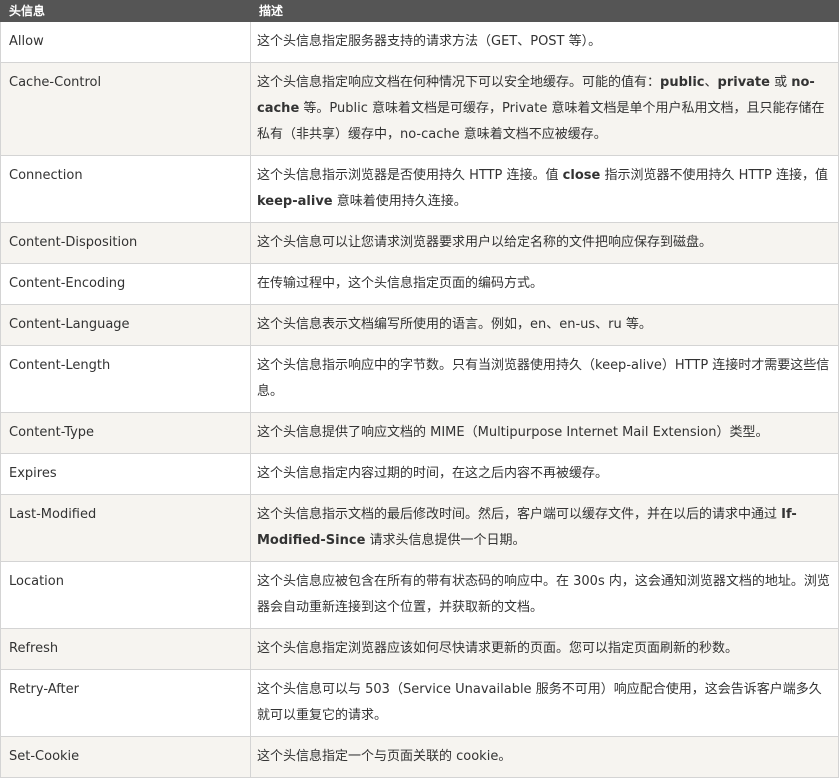 This screenshot has width=840, height=782. I want to click on description-text: 在传输过程中，这个头信息指定页面的编码方式。, so click(400, 283).